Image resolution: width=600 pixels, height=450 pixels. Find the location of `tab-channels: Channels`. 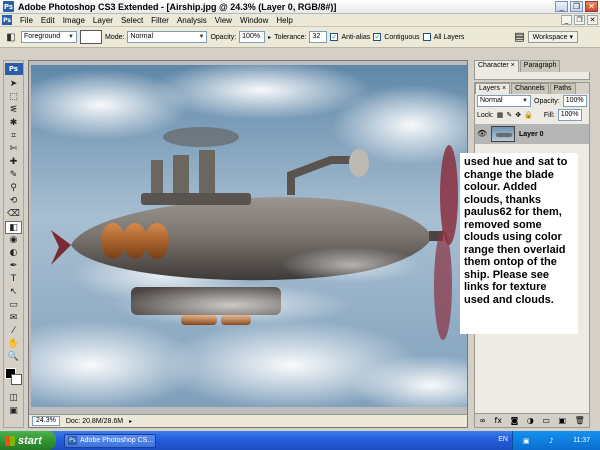

tab-channels: Channels is located at coordinates (530, 88).